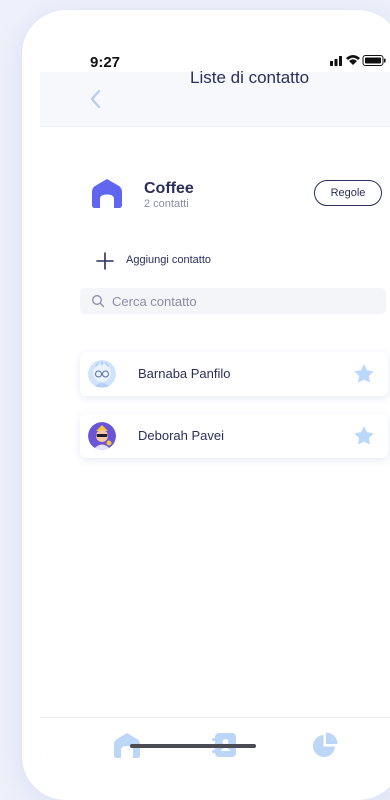 Image resolution: width=390 pixels, height=800 pixels. What do you see at coordinates (169, 188) in the screenshot?
I see `list-name: Coffee` at bounding box center [169, 188].